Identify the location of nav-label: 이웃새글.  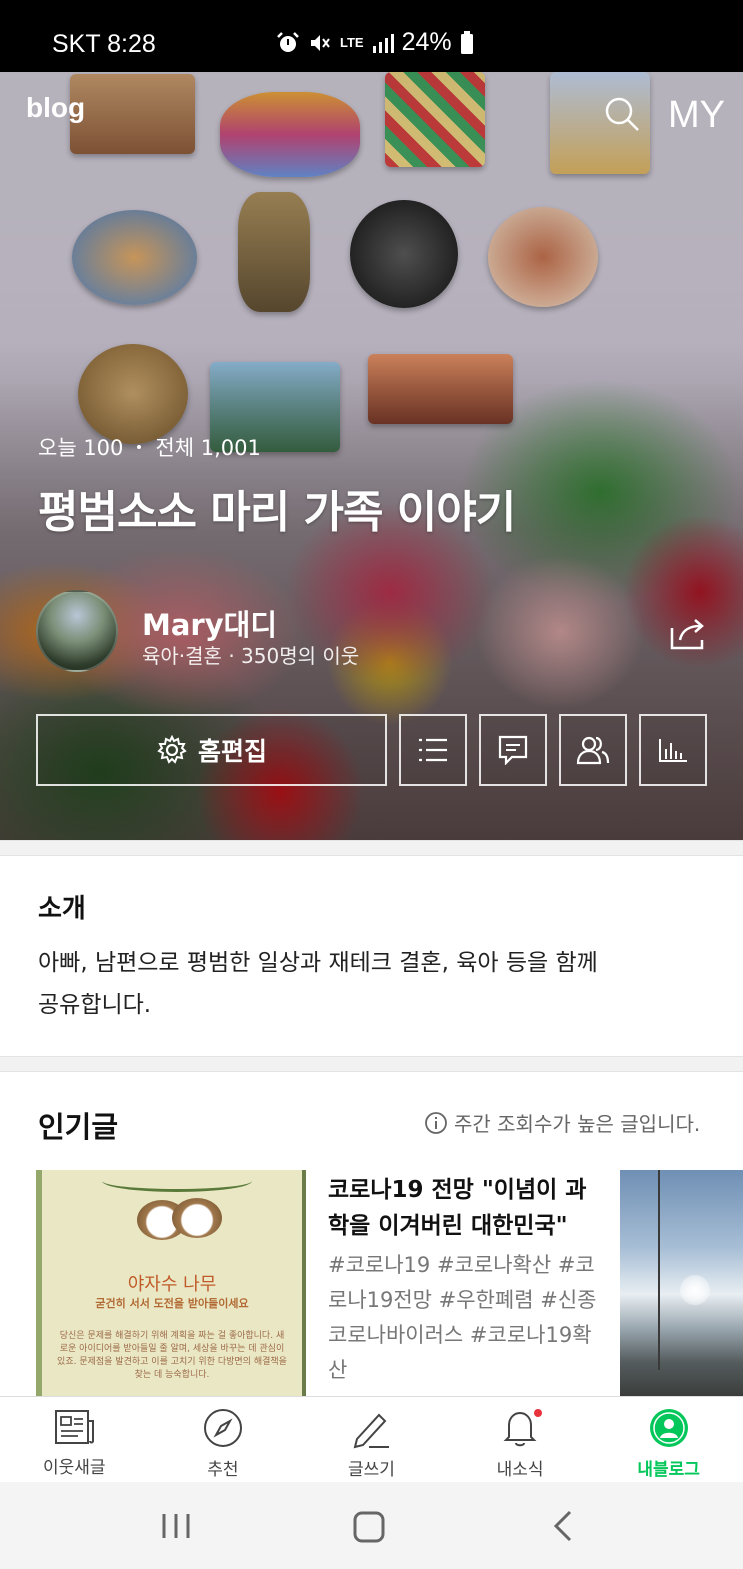
(74, 1468).